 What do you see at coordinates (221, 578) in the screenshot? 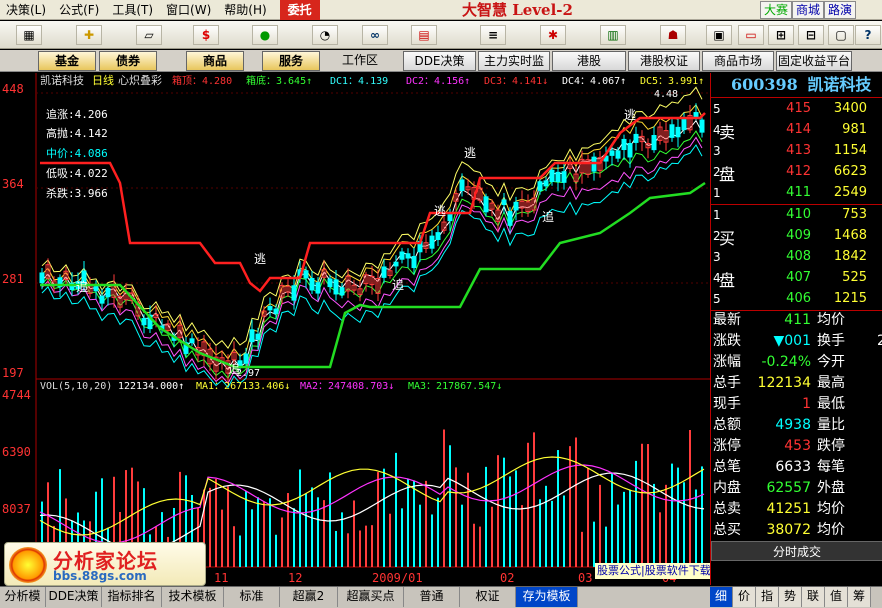
I see `date-label-11: 11` at bounding box center [221, 578].